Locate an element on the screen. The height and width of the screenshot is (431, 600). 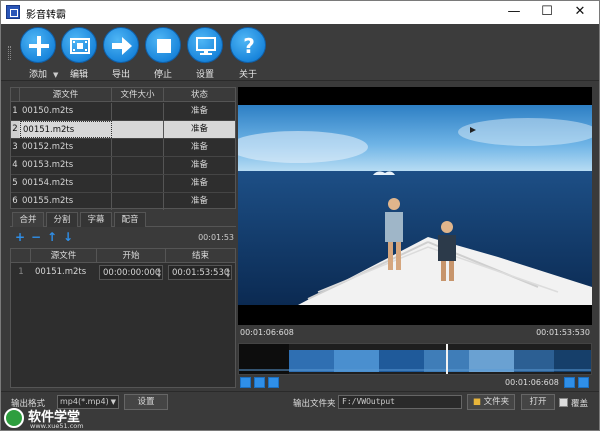
close-button: ✕ is located at coordinates (580, 12).